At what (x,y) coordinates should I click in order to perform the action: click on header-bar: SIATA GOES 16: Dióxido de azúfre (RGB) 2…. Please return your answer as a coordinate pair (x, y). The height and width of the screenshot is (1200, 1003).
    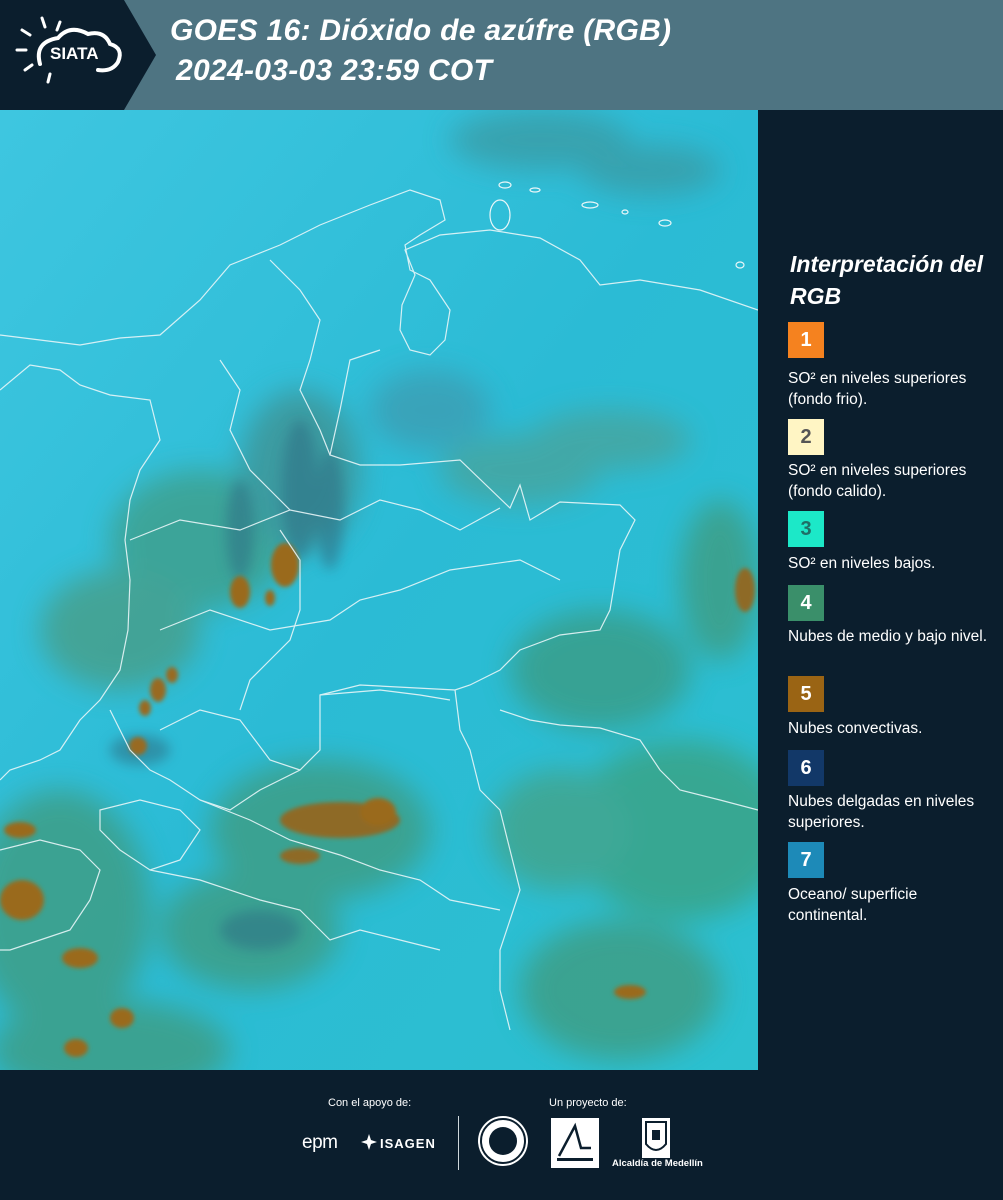
    Looking at the image, I should click on (501, 55).